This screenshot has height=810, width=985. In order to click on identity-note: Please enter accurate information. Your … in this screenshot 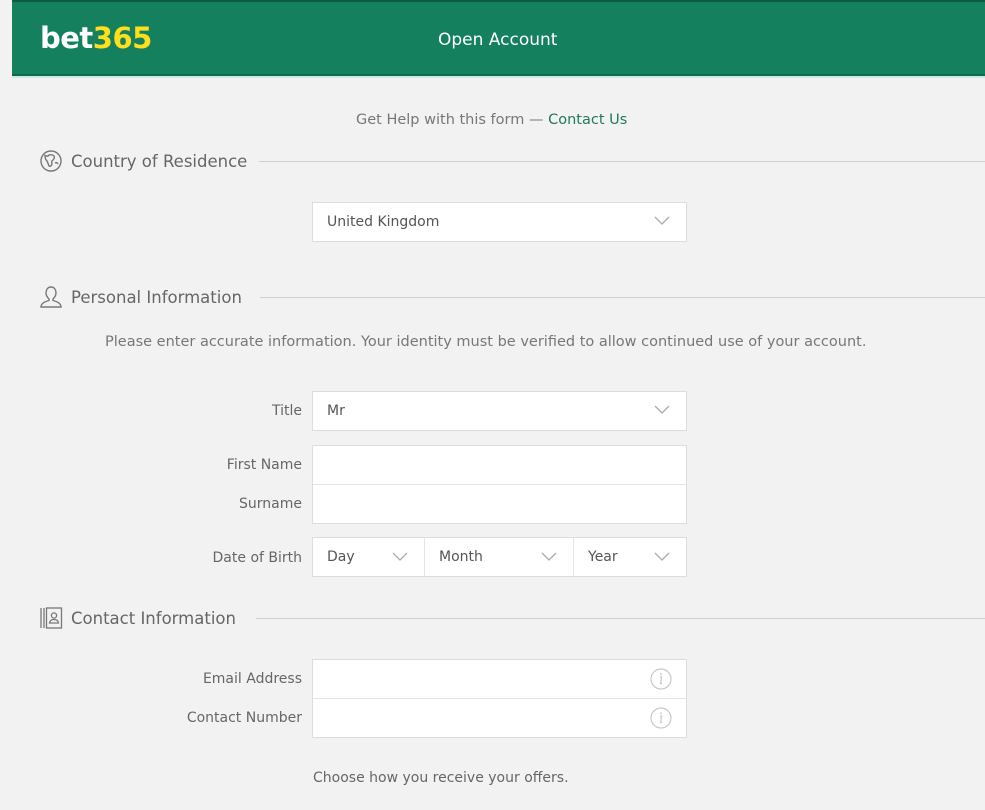, I will do `click(486, 342)`.